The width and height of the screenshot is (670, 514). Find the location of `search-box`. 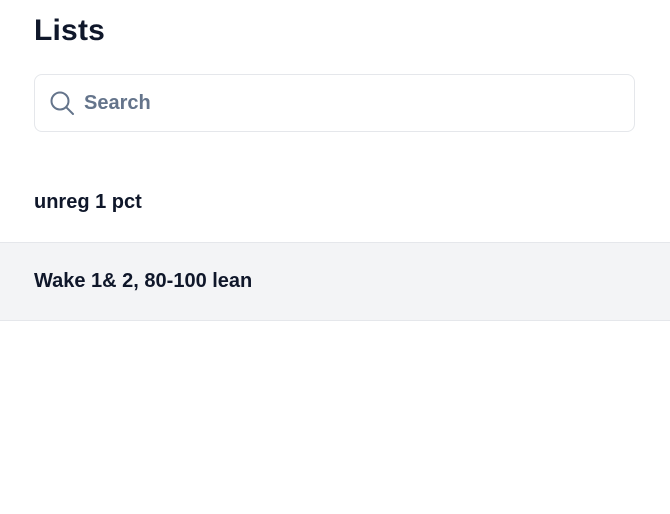

search-box is located at coordinates (334, 103).